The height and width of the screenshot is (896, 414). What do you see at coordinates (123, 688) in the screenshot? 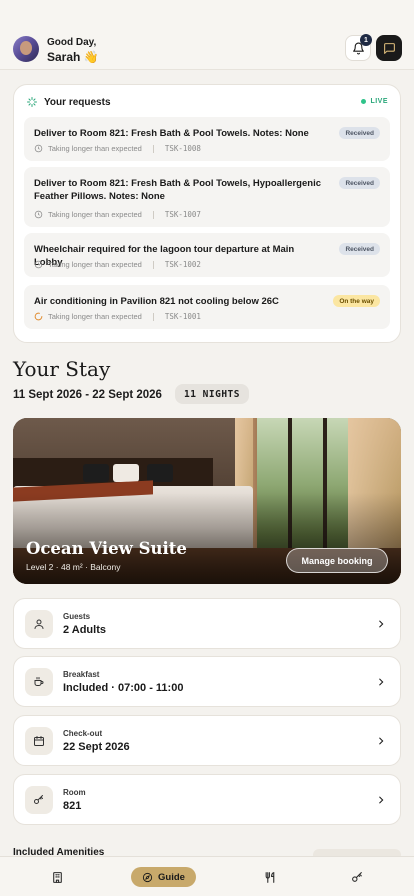
I see `info-value: Included · 07:00 - 11:00` at bounding box center [123, 688].